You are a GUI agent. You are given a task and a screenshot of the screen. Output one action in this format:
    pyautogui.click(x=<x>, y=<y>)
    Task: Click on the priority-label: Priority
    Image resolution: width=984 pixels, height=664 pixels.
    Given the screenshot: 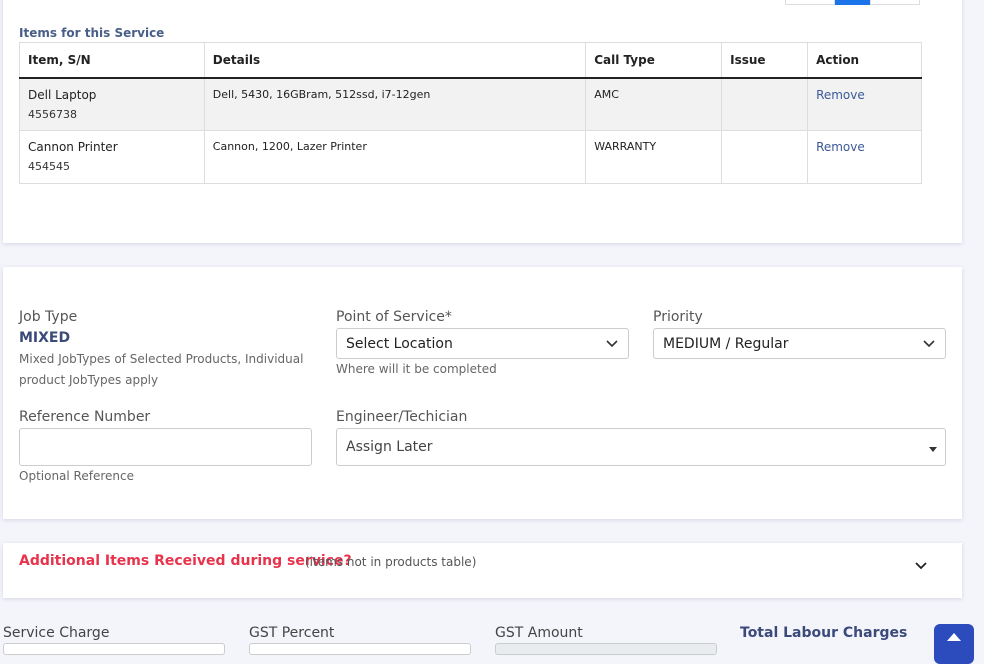 What is the action you would take?
    pyautogui.click(x=678, y=317)
    